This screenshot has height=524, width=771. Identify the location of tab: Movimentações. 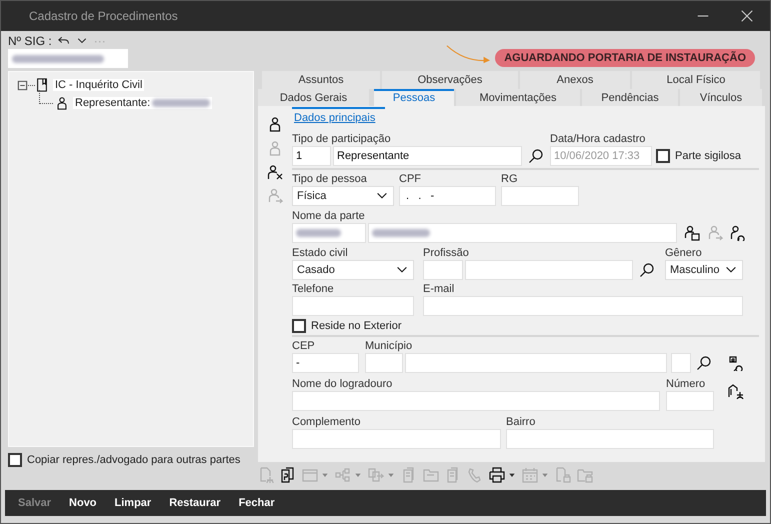
(518, 97).